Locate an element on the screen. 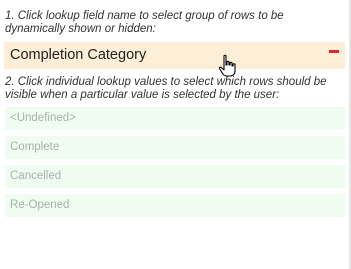 This screenshot has width=351, height=269. lookup-value-row: Re-Opened is located at coordinates (175, 205).